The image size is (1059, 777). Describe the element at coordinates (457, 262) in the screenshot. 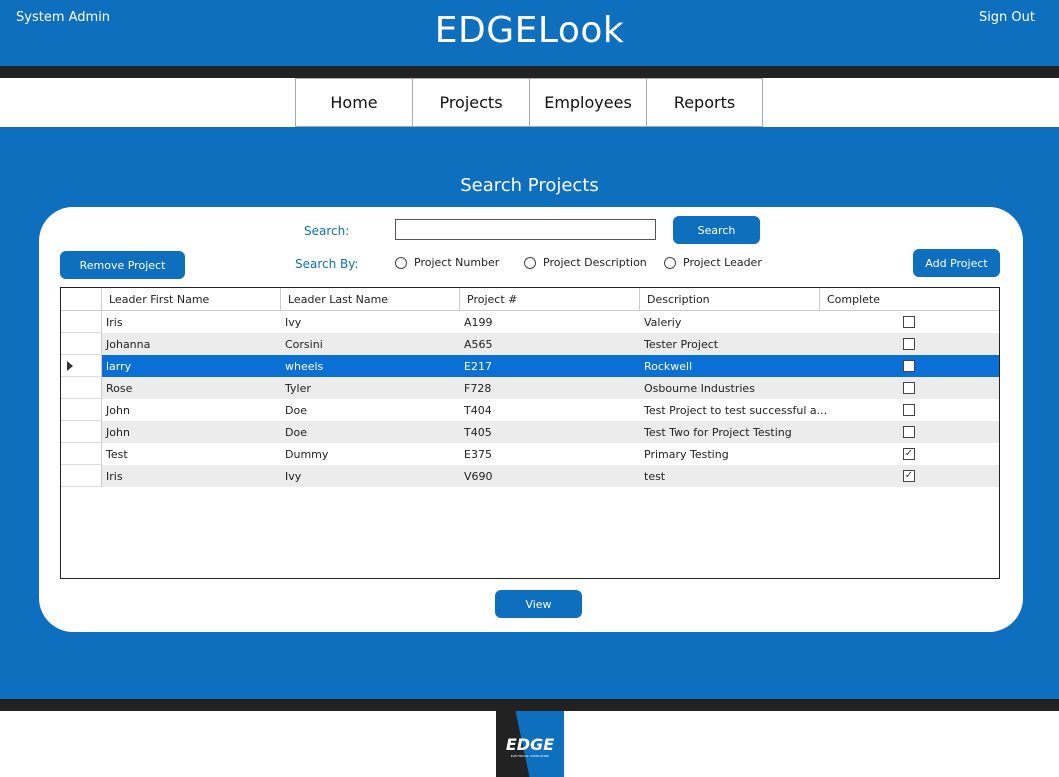

I see `radio-label: Project Number` at that location.